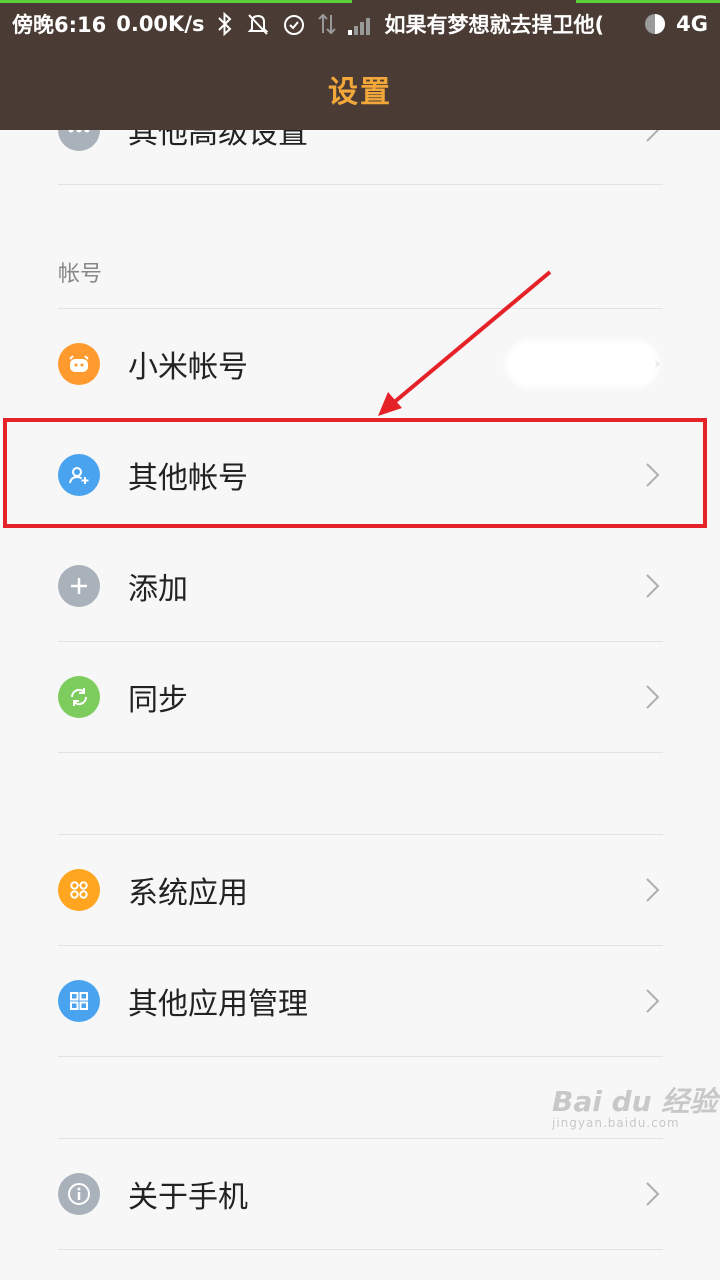 This screenshot has height=1280, width=720. I want to click on download-progress-bar, so click(176, 1).